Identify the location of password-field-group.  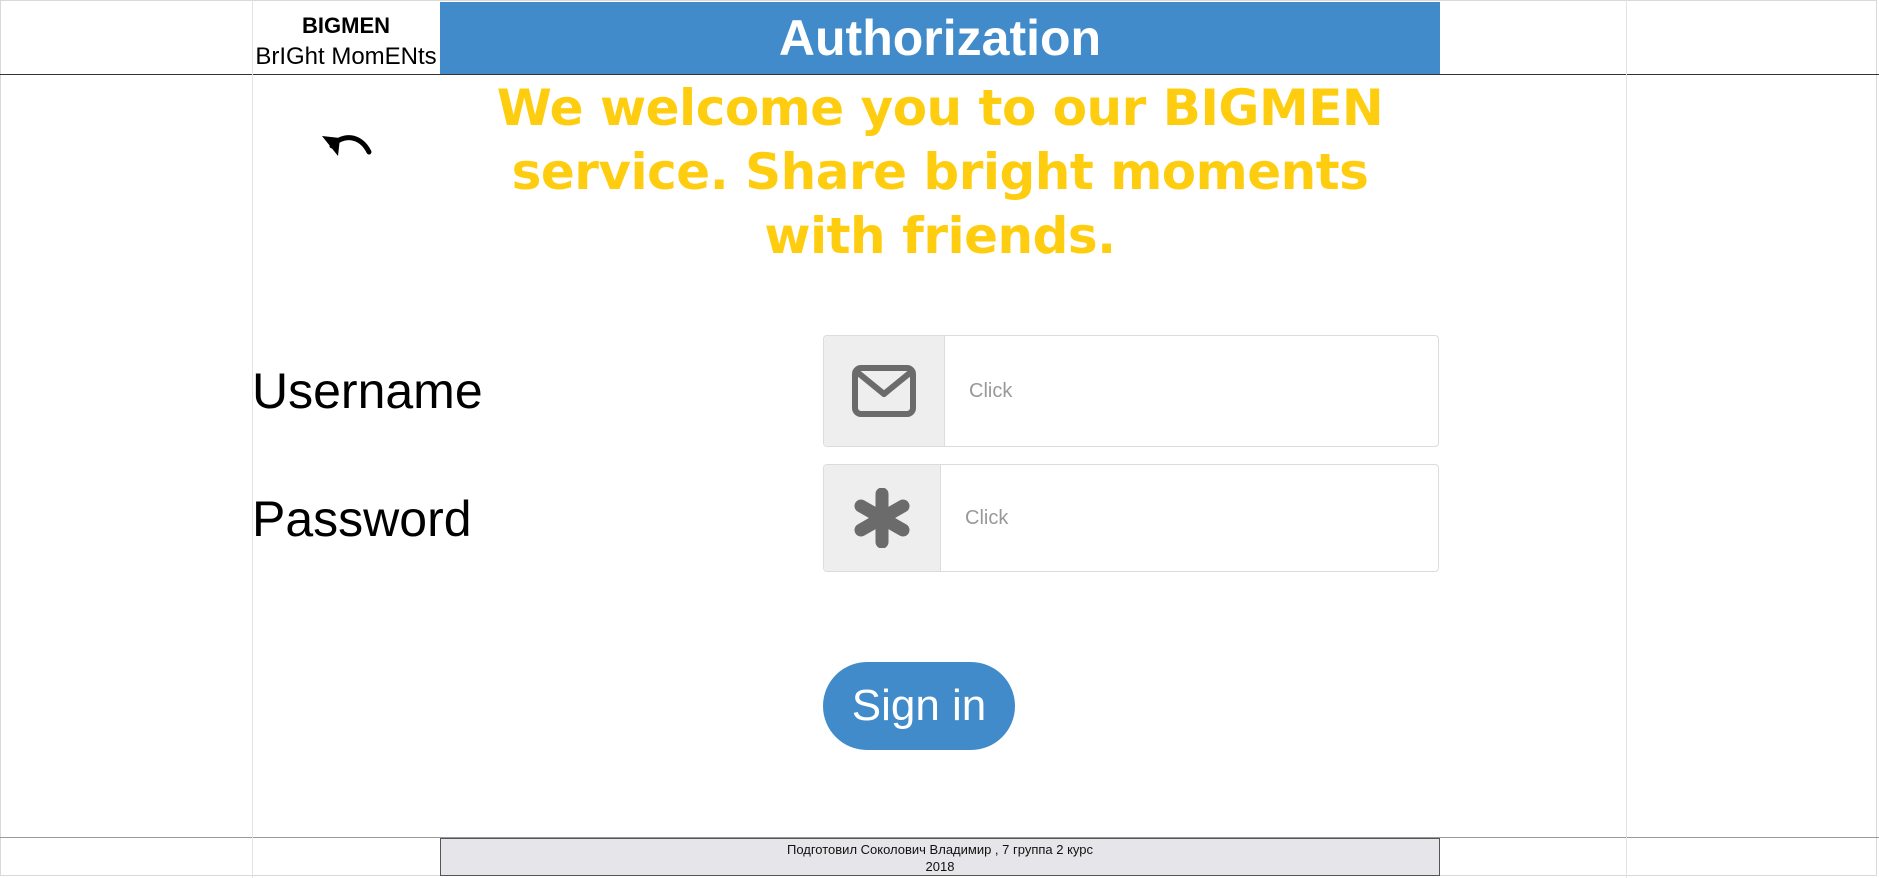
(1131, 518).